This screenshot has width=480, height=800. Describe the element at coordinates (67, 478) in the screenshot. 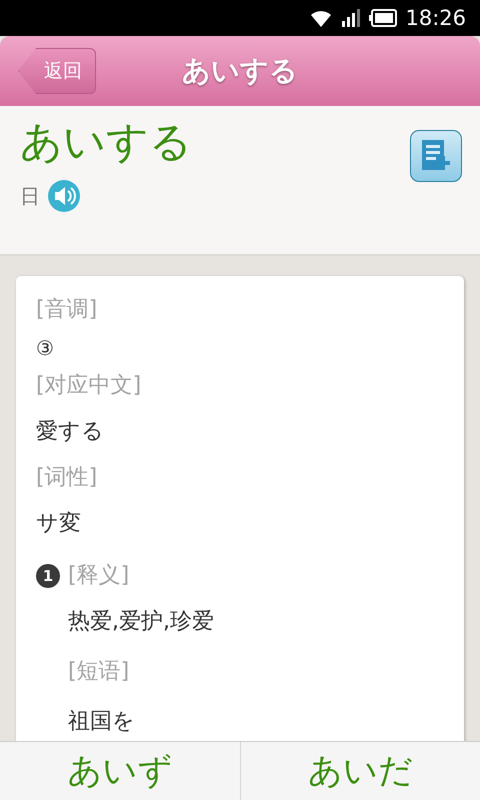

I see `section-label: [词性]` at that location.